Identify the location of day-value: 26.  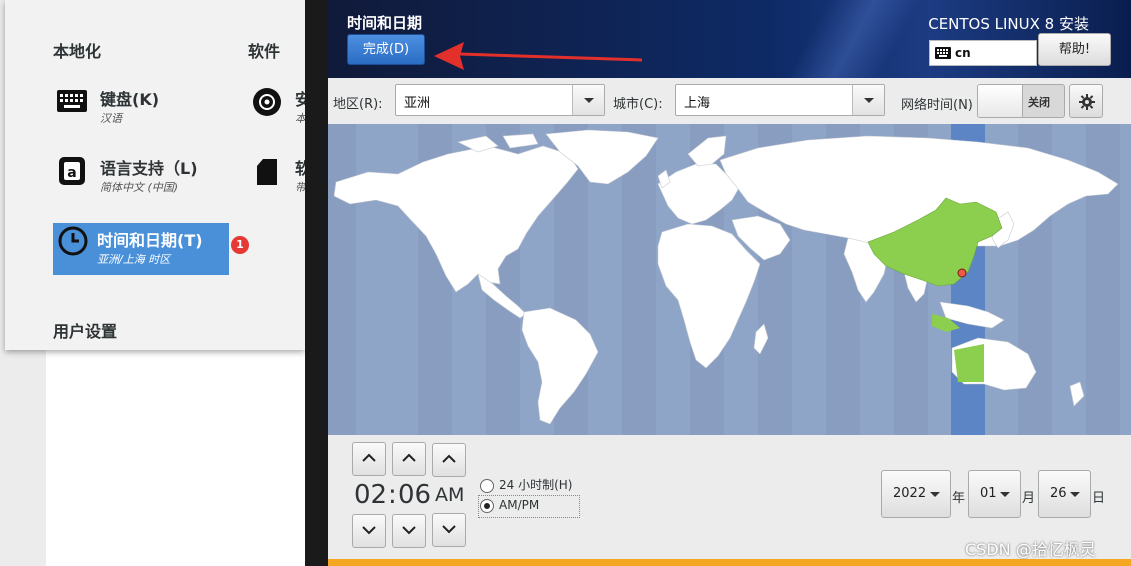
(1058, 493).